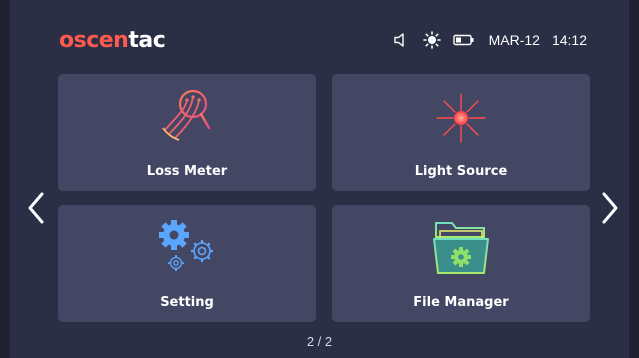 This screenshot has height=358, width=639. What do you see at coordinates (514, 40) in the screenshot?
I see `date-text: MAR-12` at bounding box center [514, 40].